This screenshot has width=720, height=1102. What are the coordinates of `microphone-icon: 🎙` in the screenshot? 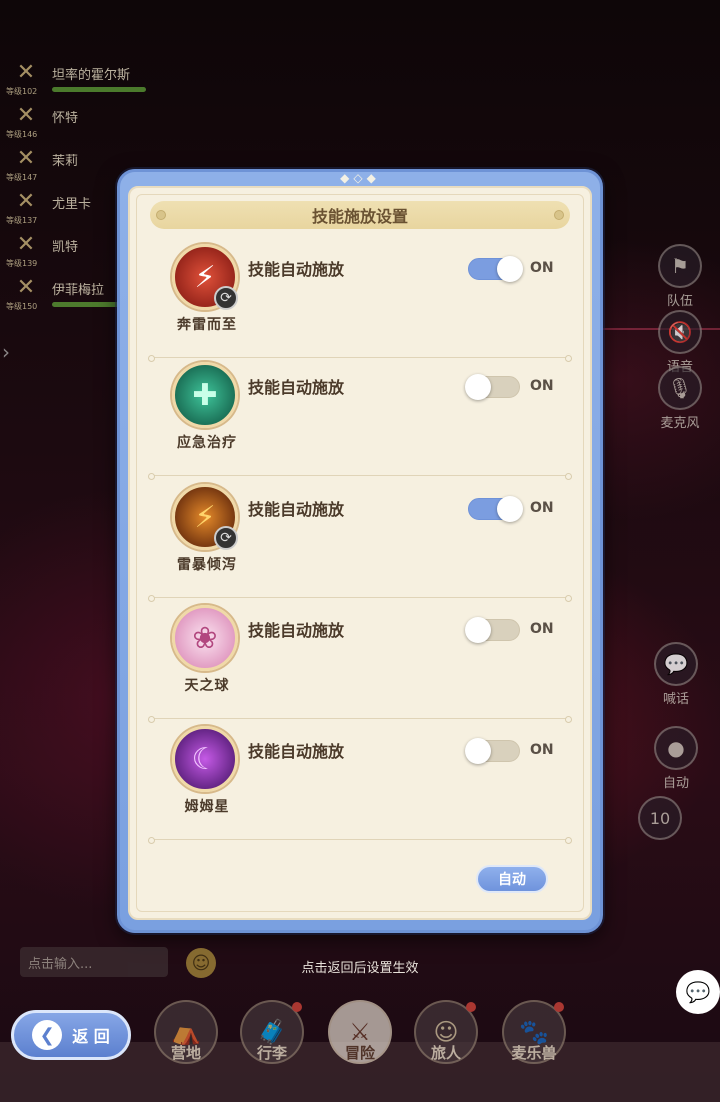 It's located at (680, 388).